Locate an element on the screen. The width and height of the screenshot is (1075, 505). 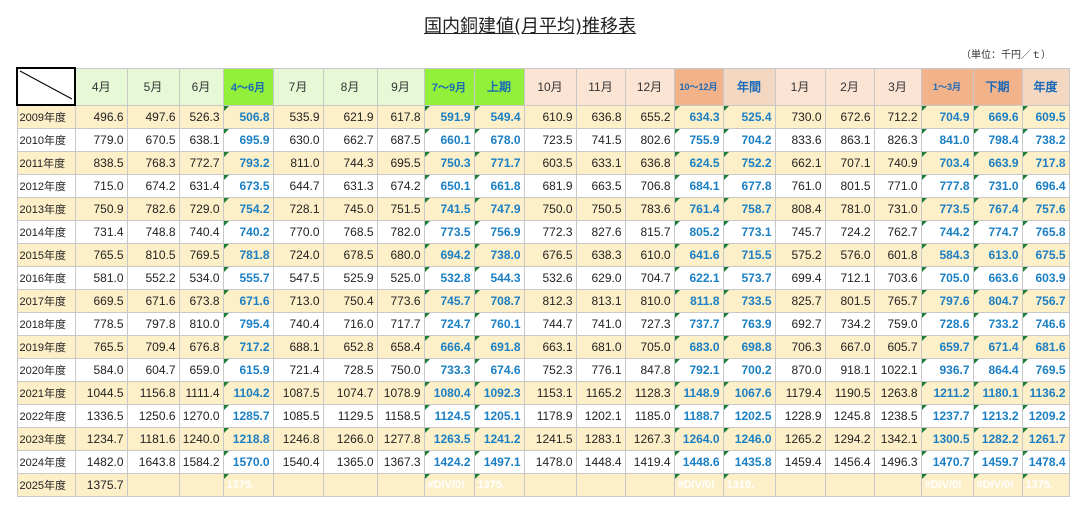
table-cell: 644.7 is located at coordinates (298, 186).